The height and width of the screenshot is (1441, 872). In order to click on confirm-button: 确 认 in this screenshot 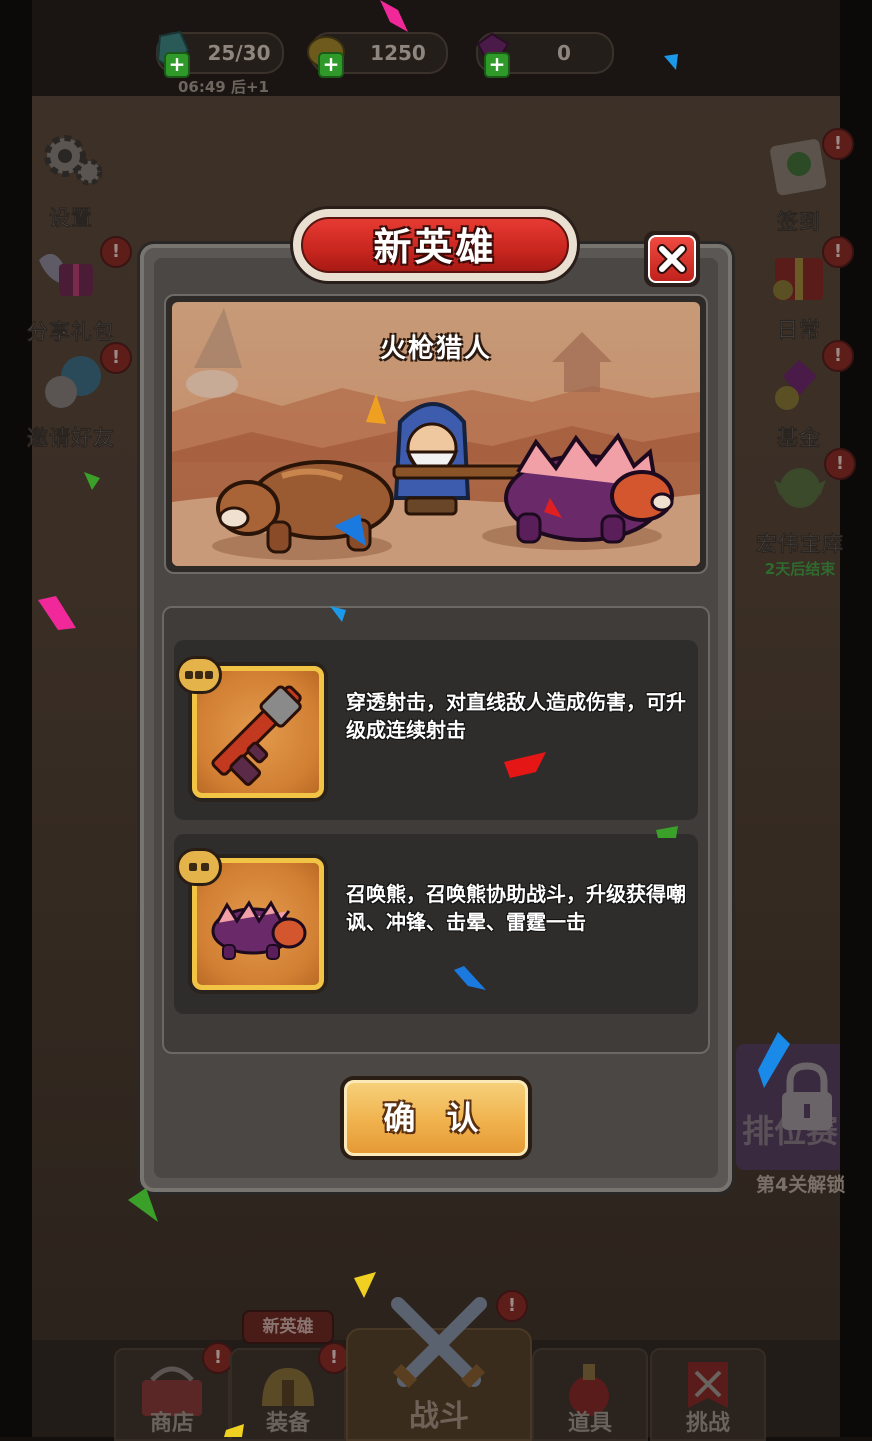, I will do `click(436, 1118)`.